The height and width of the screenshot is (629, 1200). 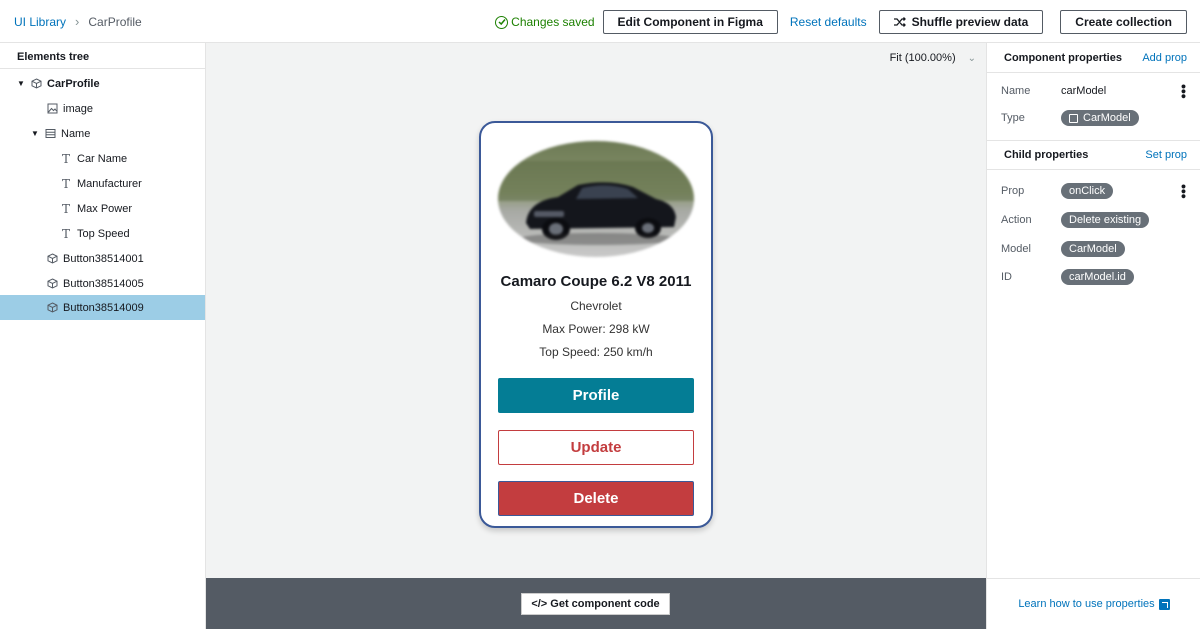 What do you see at coordinates (1164, 604) in the screenshot?
I see `external-link-icon` at bounding box center [1164, 604].